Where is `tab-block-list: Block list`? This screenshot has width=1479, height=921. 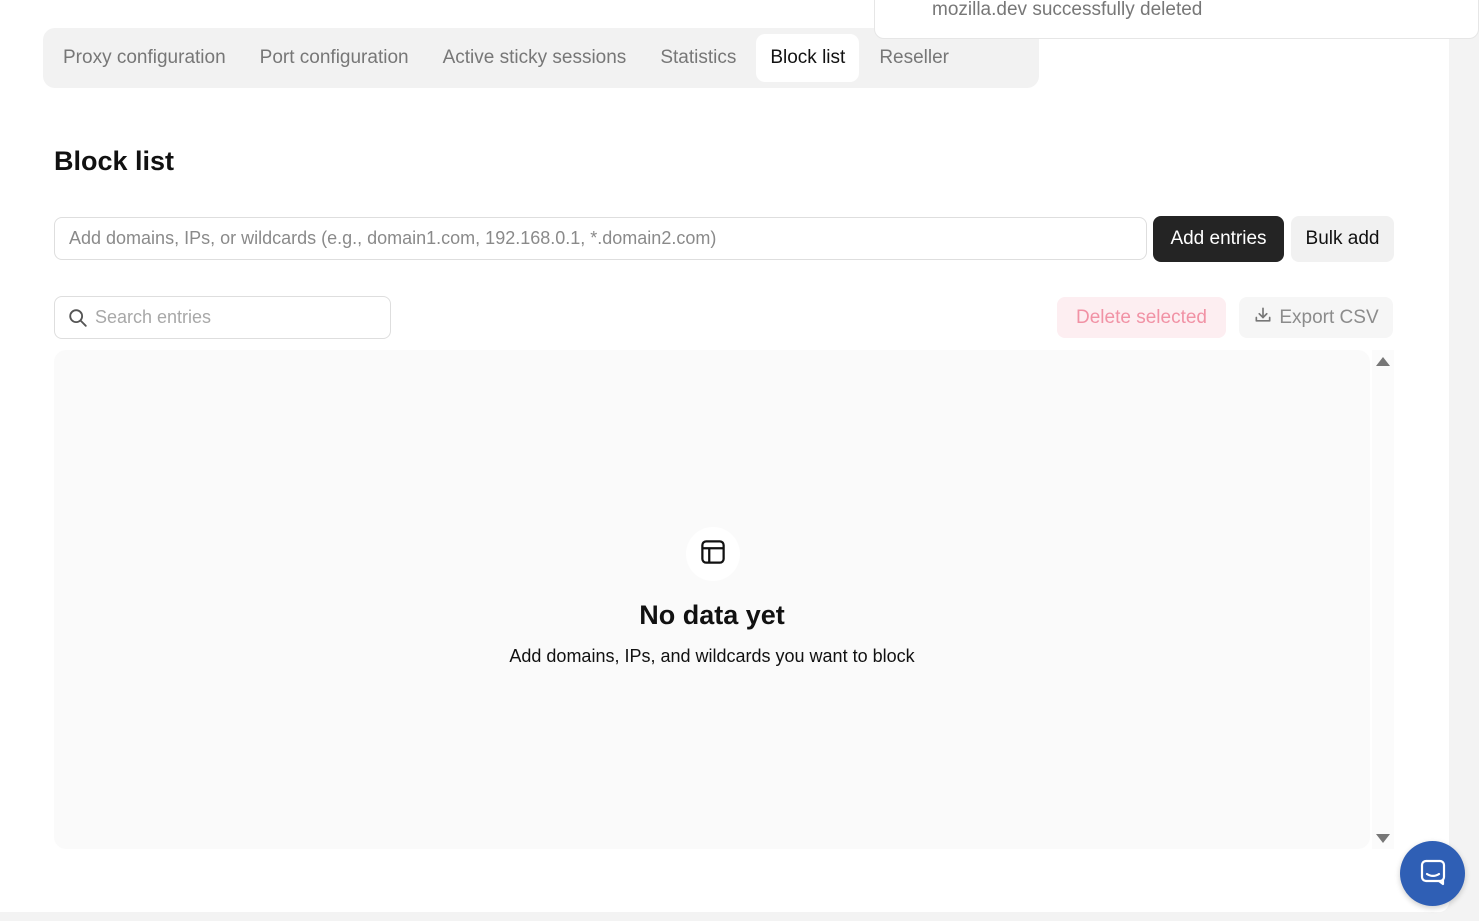
tab-block-list: Block list is located at coordinates (808, 58).